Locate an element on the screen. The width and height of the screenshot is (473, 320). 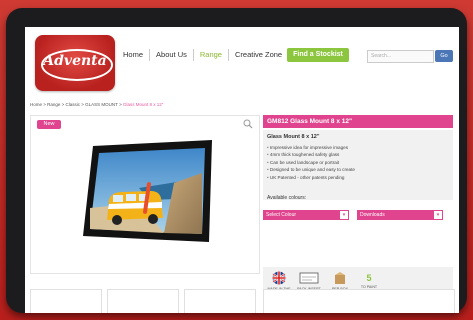
select-colour-label: Select Colour is located at coordinates (281, 215).